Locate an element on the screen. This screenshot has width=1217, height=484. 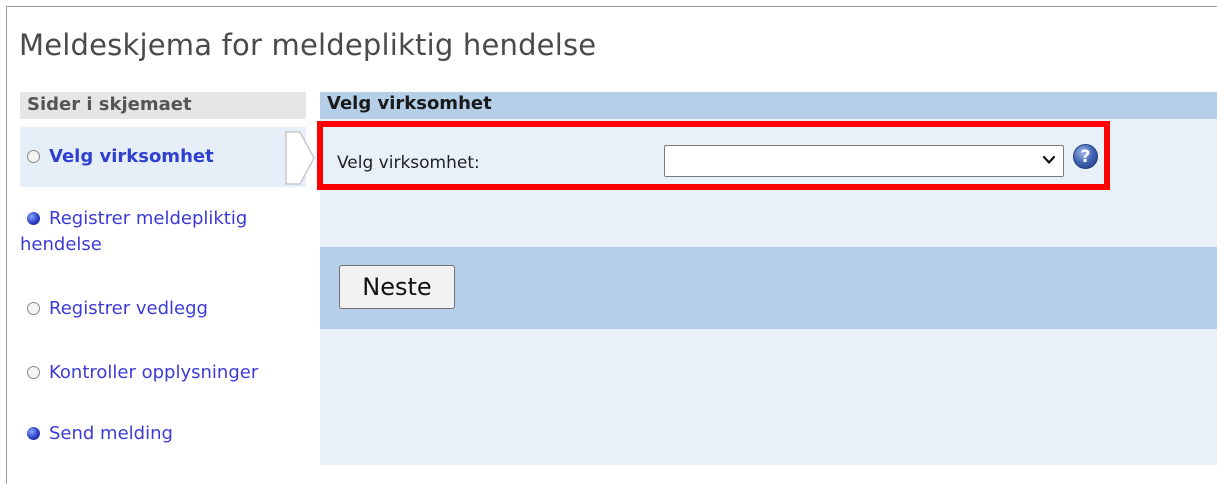
sidebar-item-send-melding: Send melding is located at coordinates (165, 434).